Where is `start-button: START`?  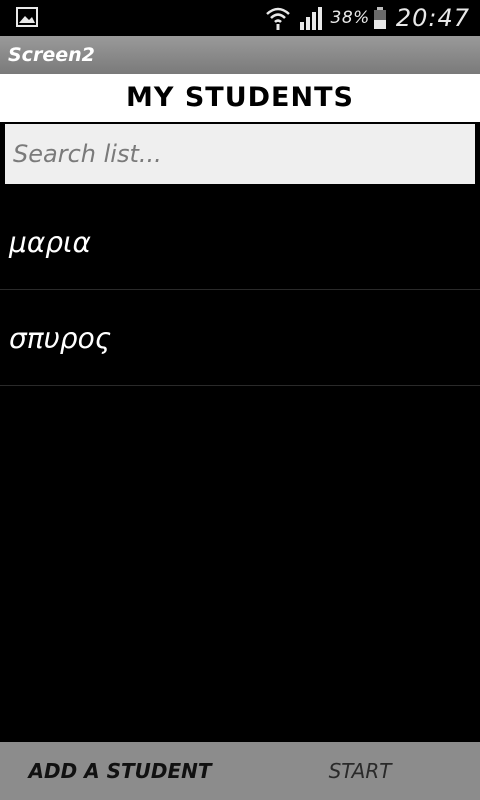
start-button: START is located at coordinates (360, 771).